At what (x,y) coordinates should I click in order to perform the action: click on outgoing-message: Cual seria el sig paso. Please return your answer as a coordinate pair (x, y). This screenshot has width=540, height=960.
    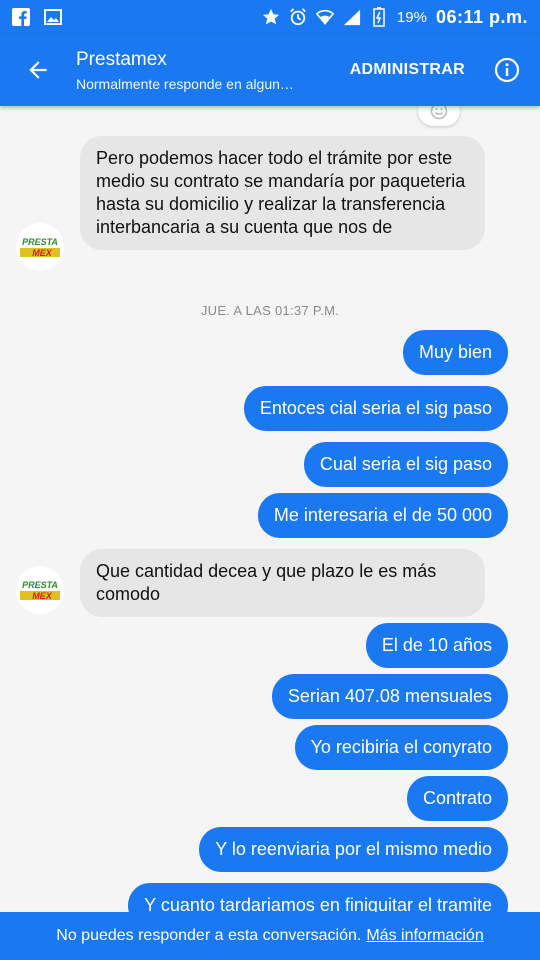
    Looking at the image, I should click on (405, 464).